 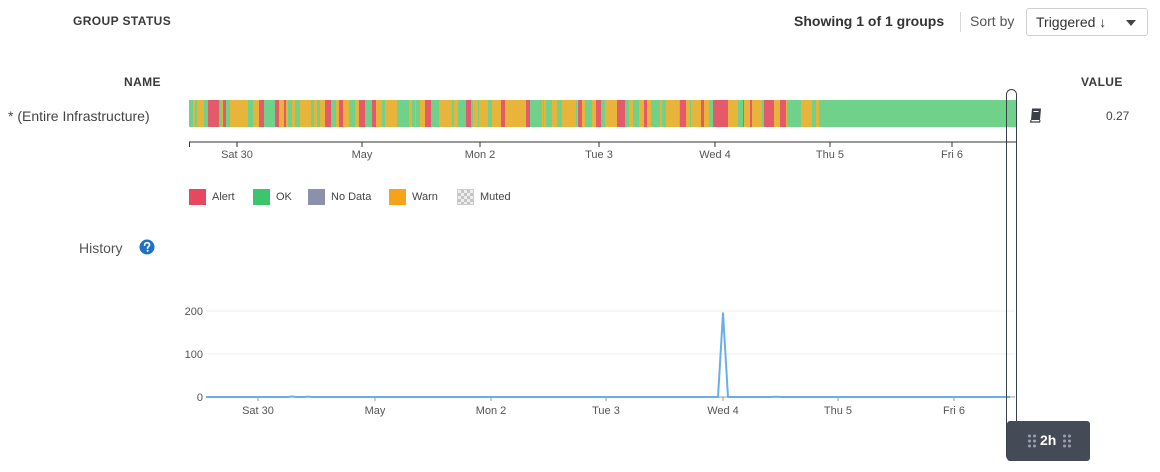 What do you see at coordinates (491, 411) in the screenshot?
I see `x-tick-label: Mon 2` at bounding box center [491, 411].